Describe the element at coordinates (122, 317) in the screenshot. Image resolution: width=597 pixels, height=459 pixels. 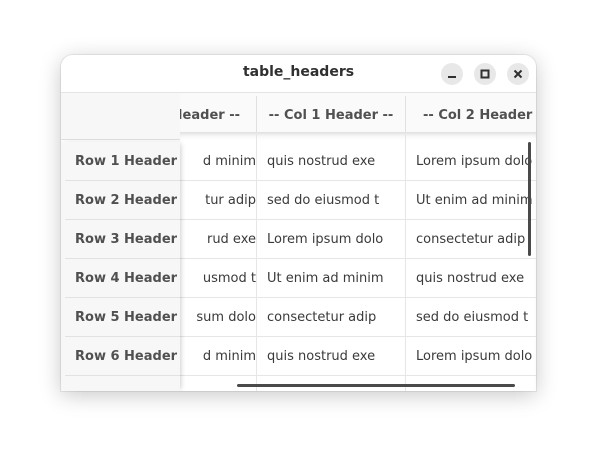
I see `row-header-5: Row 5 Header` at that location.